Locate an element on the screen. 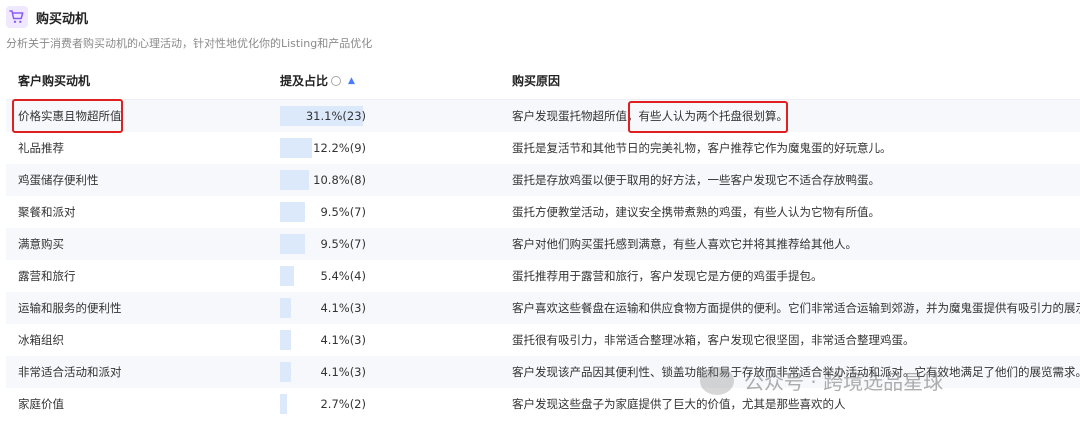  table-header: 客户购买动机 提及占比 ▲ 购买原因 is located at coordinates (543, 82).